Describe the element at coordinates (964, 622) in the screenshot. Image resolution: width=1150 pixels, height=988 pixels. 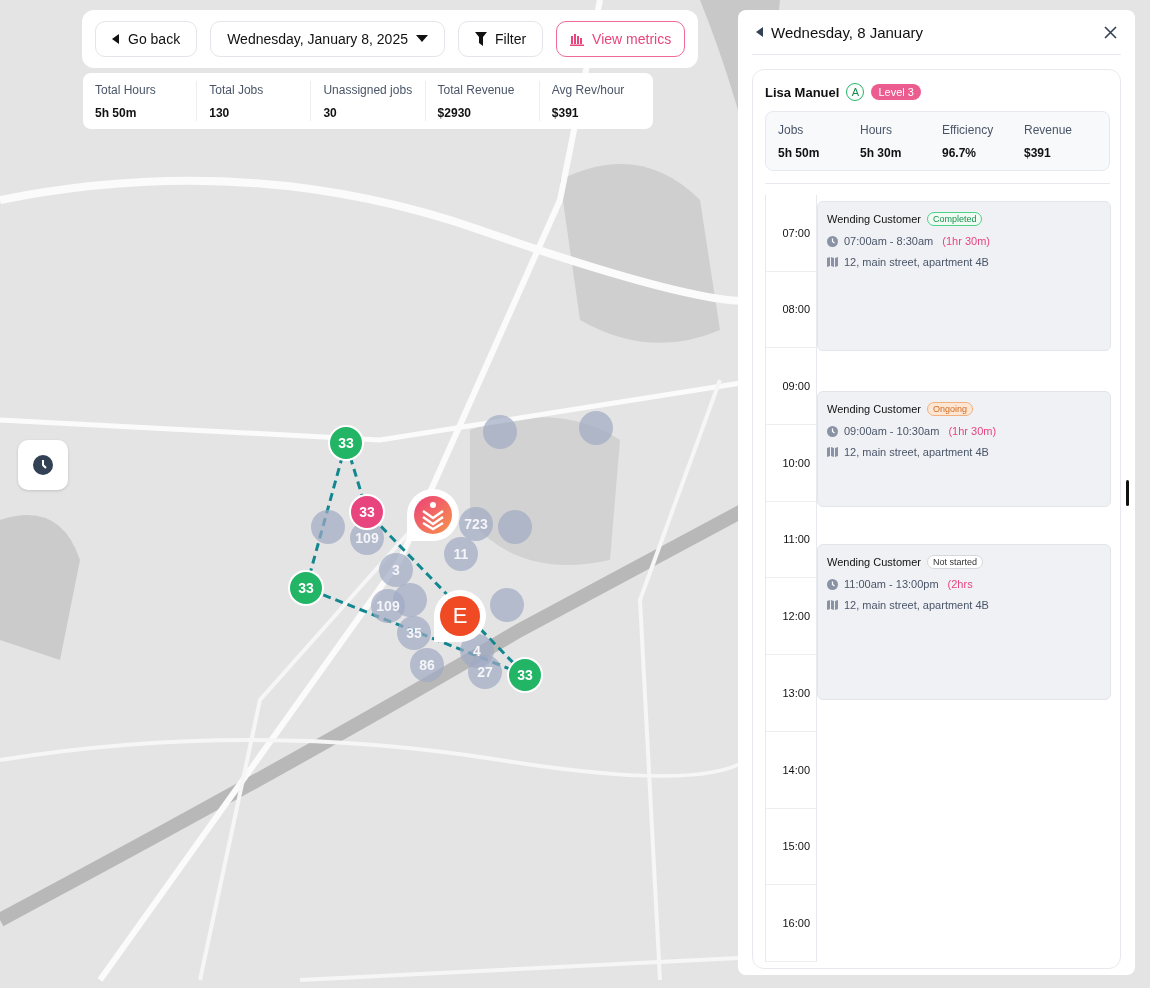
I see `job-card: Wending Customer Not started 11:00am - 13:00pm (2hrs 12, main street, apartment 4B` at that location.